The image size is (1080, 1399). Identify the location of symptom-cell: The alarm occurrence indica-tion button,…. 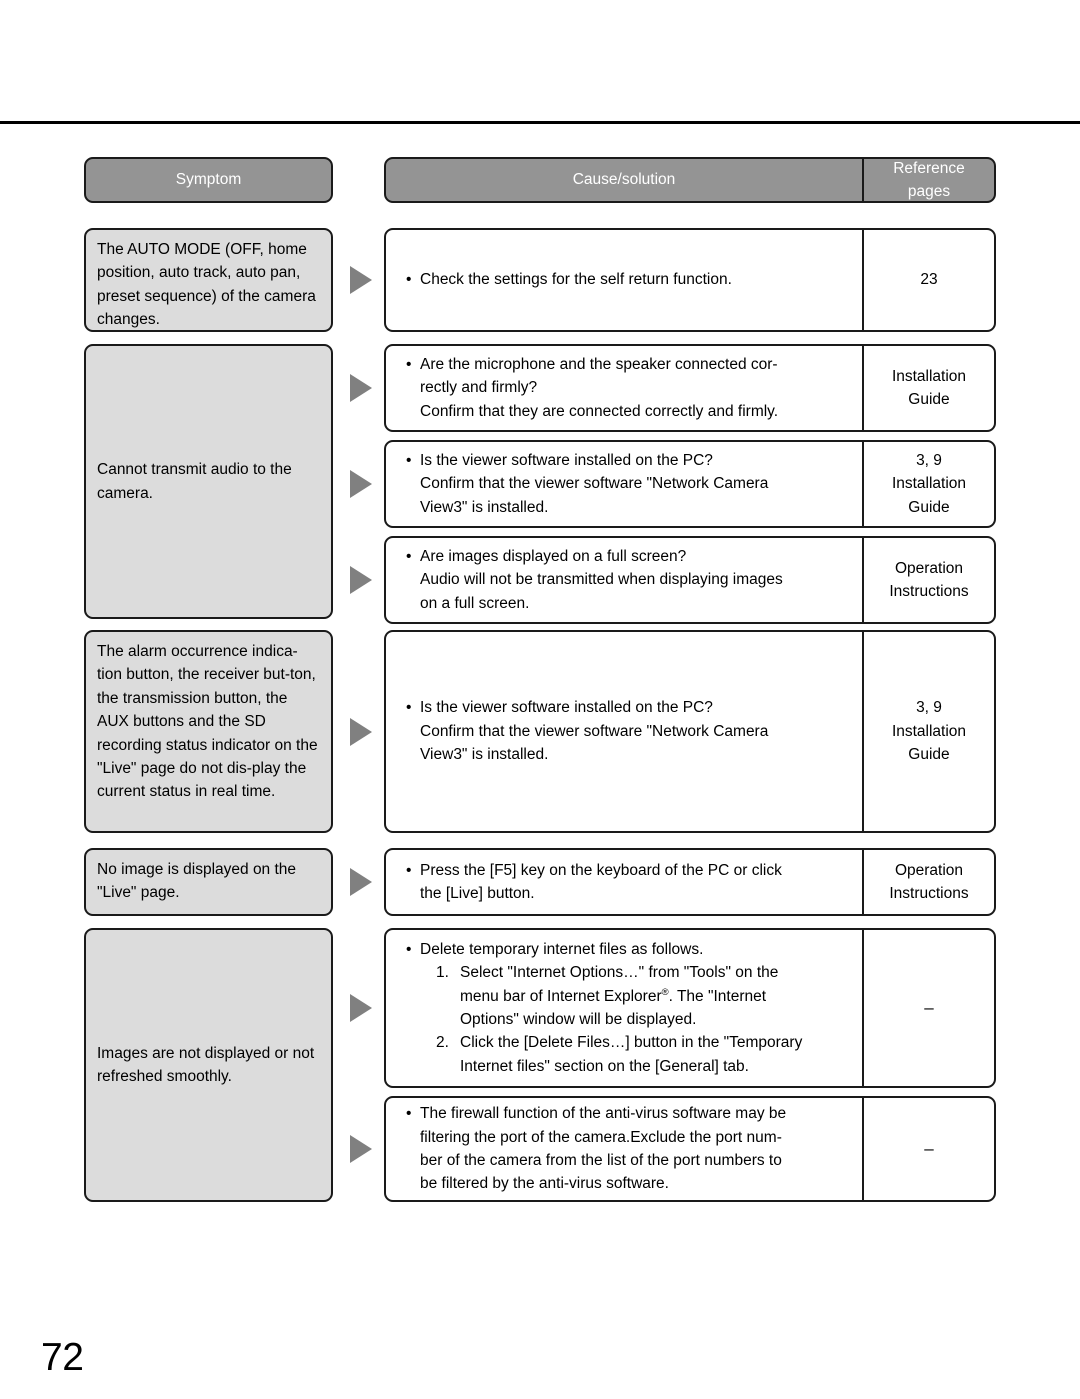
(208, 731).